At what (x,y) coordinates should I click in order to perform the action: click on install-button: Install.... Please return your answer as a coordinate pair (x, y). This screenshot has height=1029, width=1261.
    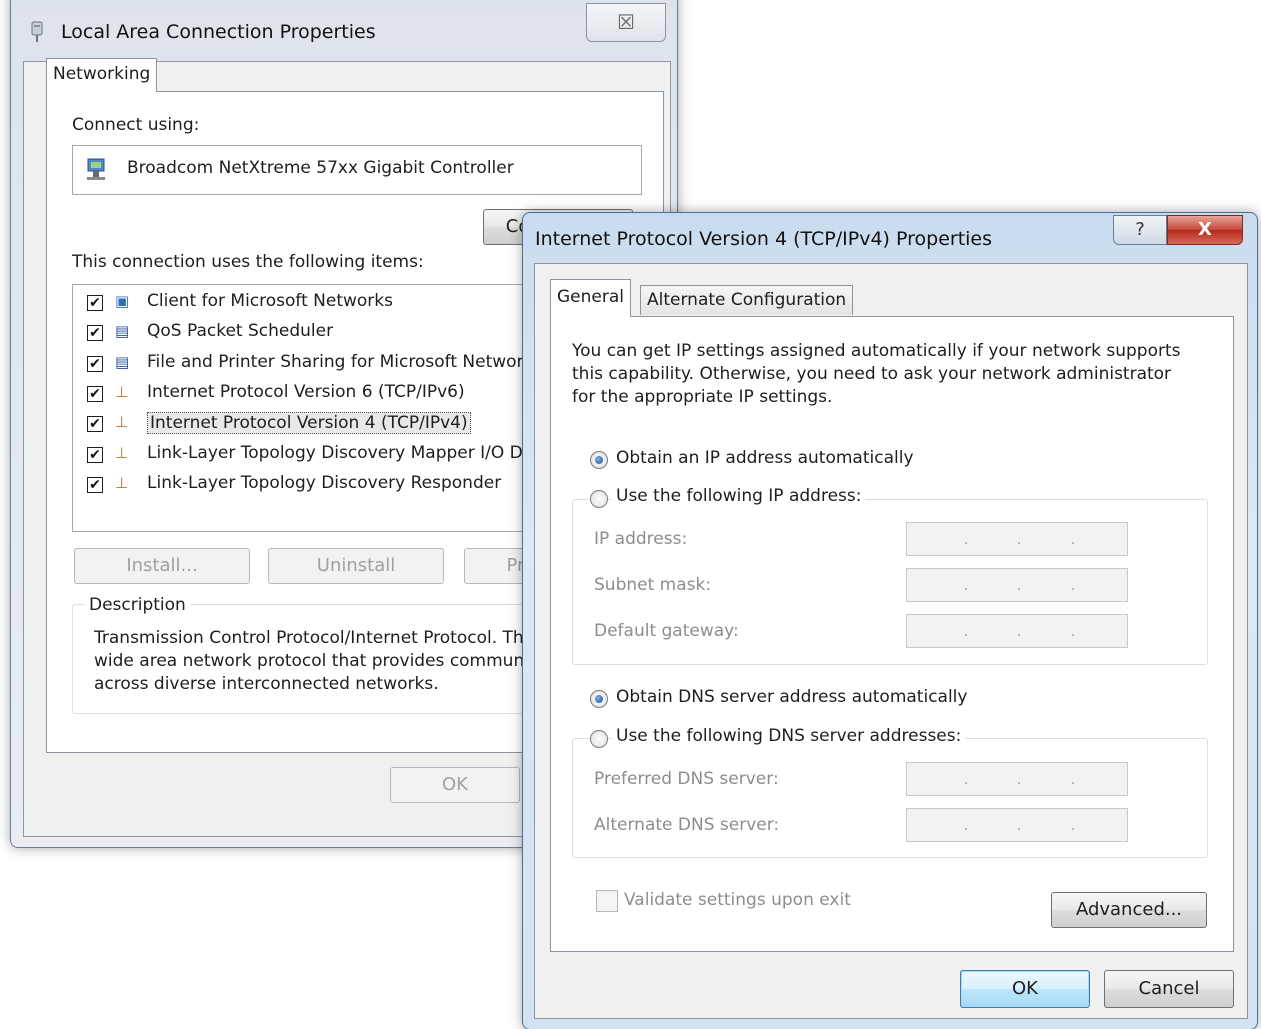
    Looking at the image, I should click on (162, 566).